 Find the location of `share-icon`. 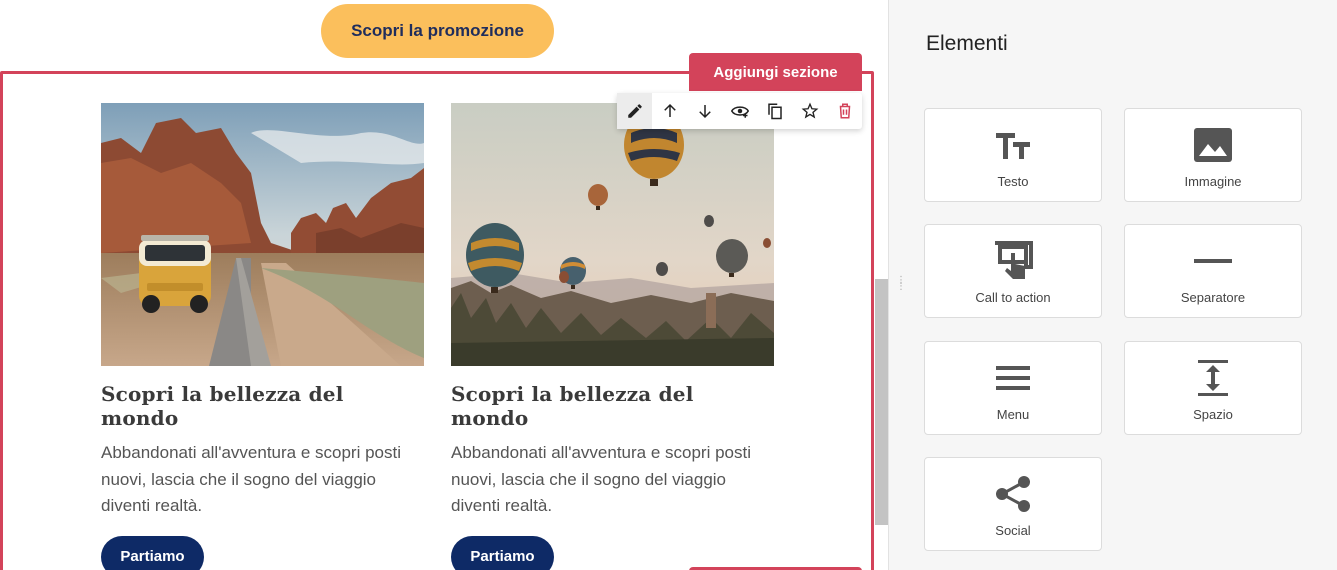

share-icon is located at coordinates (1013, 494).